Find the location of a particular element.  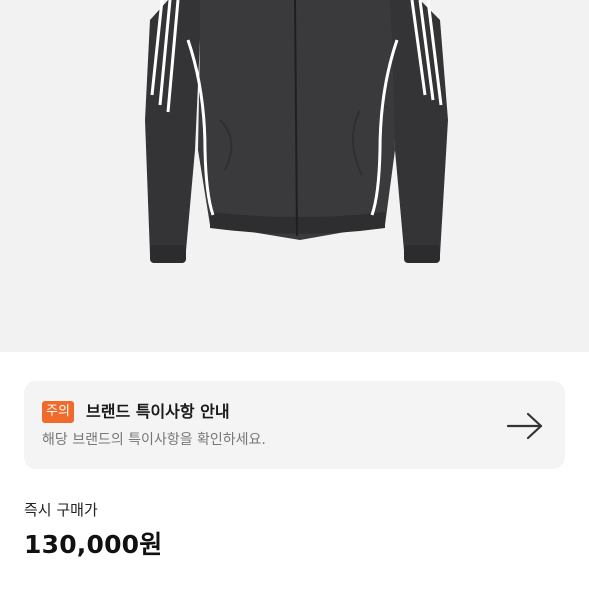

notice-arrow-button is located at coordinates (525, 426).